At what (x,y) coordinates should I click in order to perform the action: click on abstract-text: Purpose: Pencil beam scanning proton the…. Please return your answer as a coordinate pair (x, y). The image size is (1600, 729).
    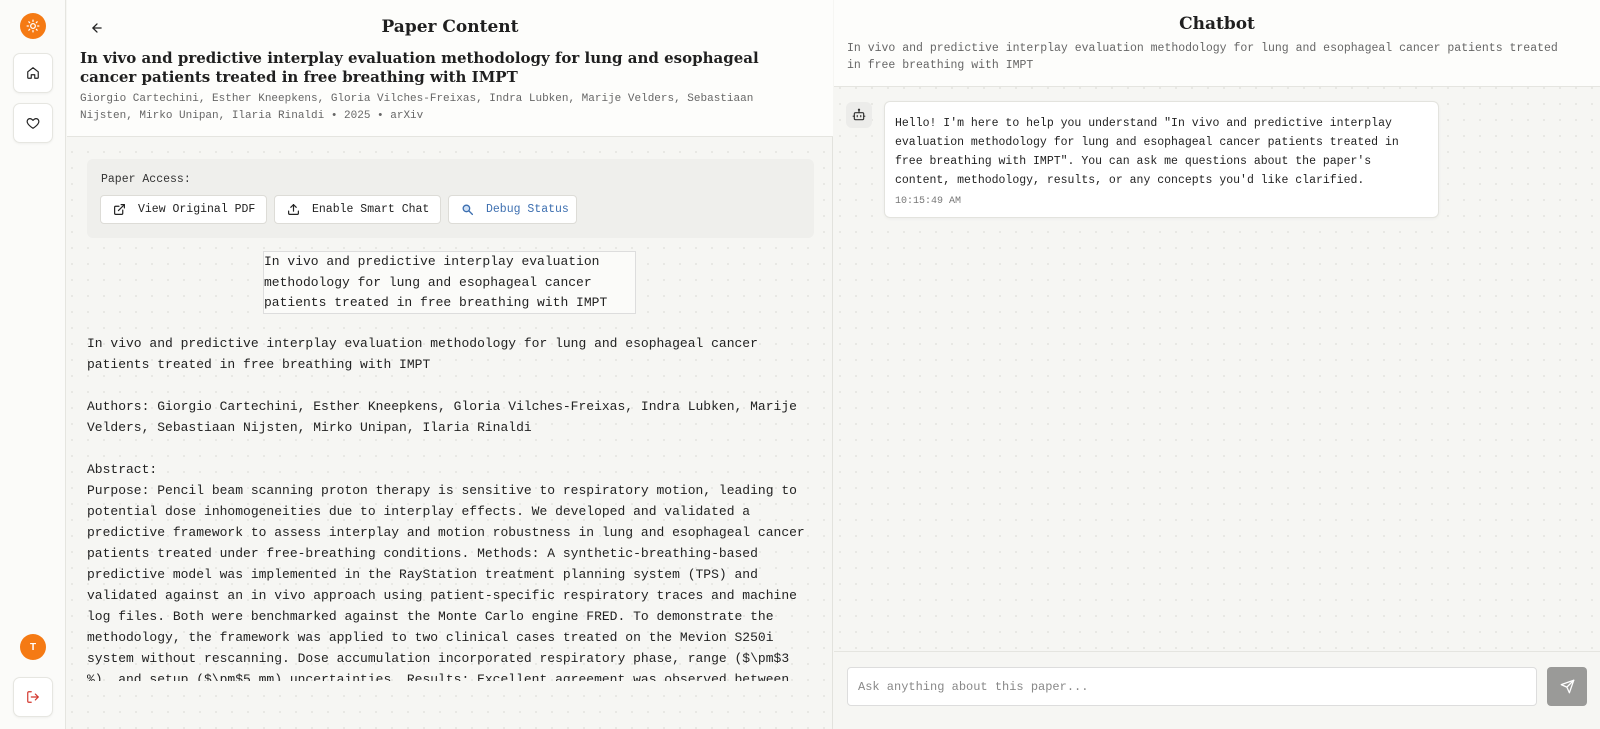
    Looking at the image, I should click on (446, 582).